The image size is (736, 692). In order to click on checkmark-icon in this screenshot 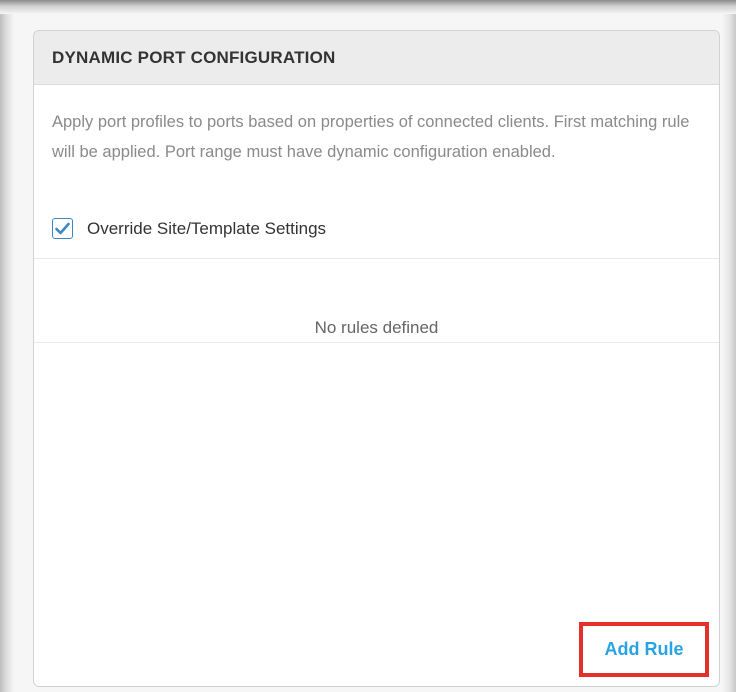, I will do `click(62, 228)`.